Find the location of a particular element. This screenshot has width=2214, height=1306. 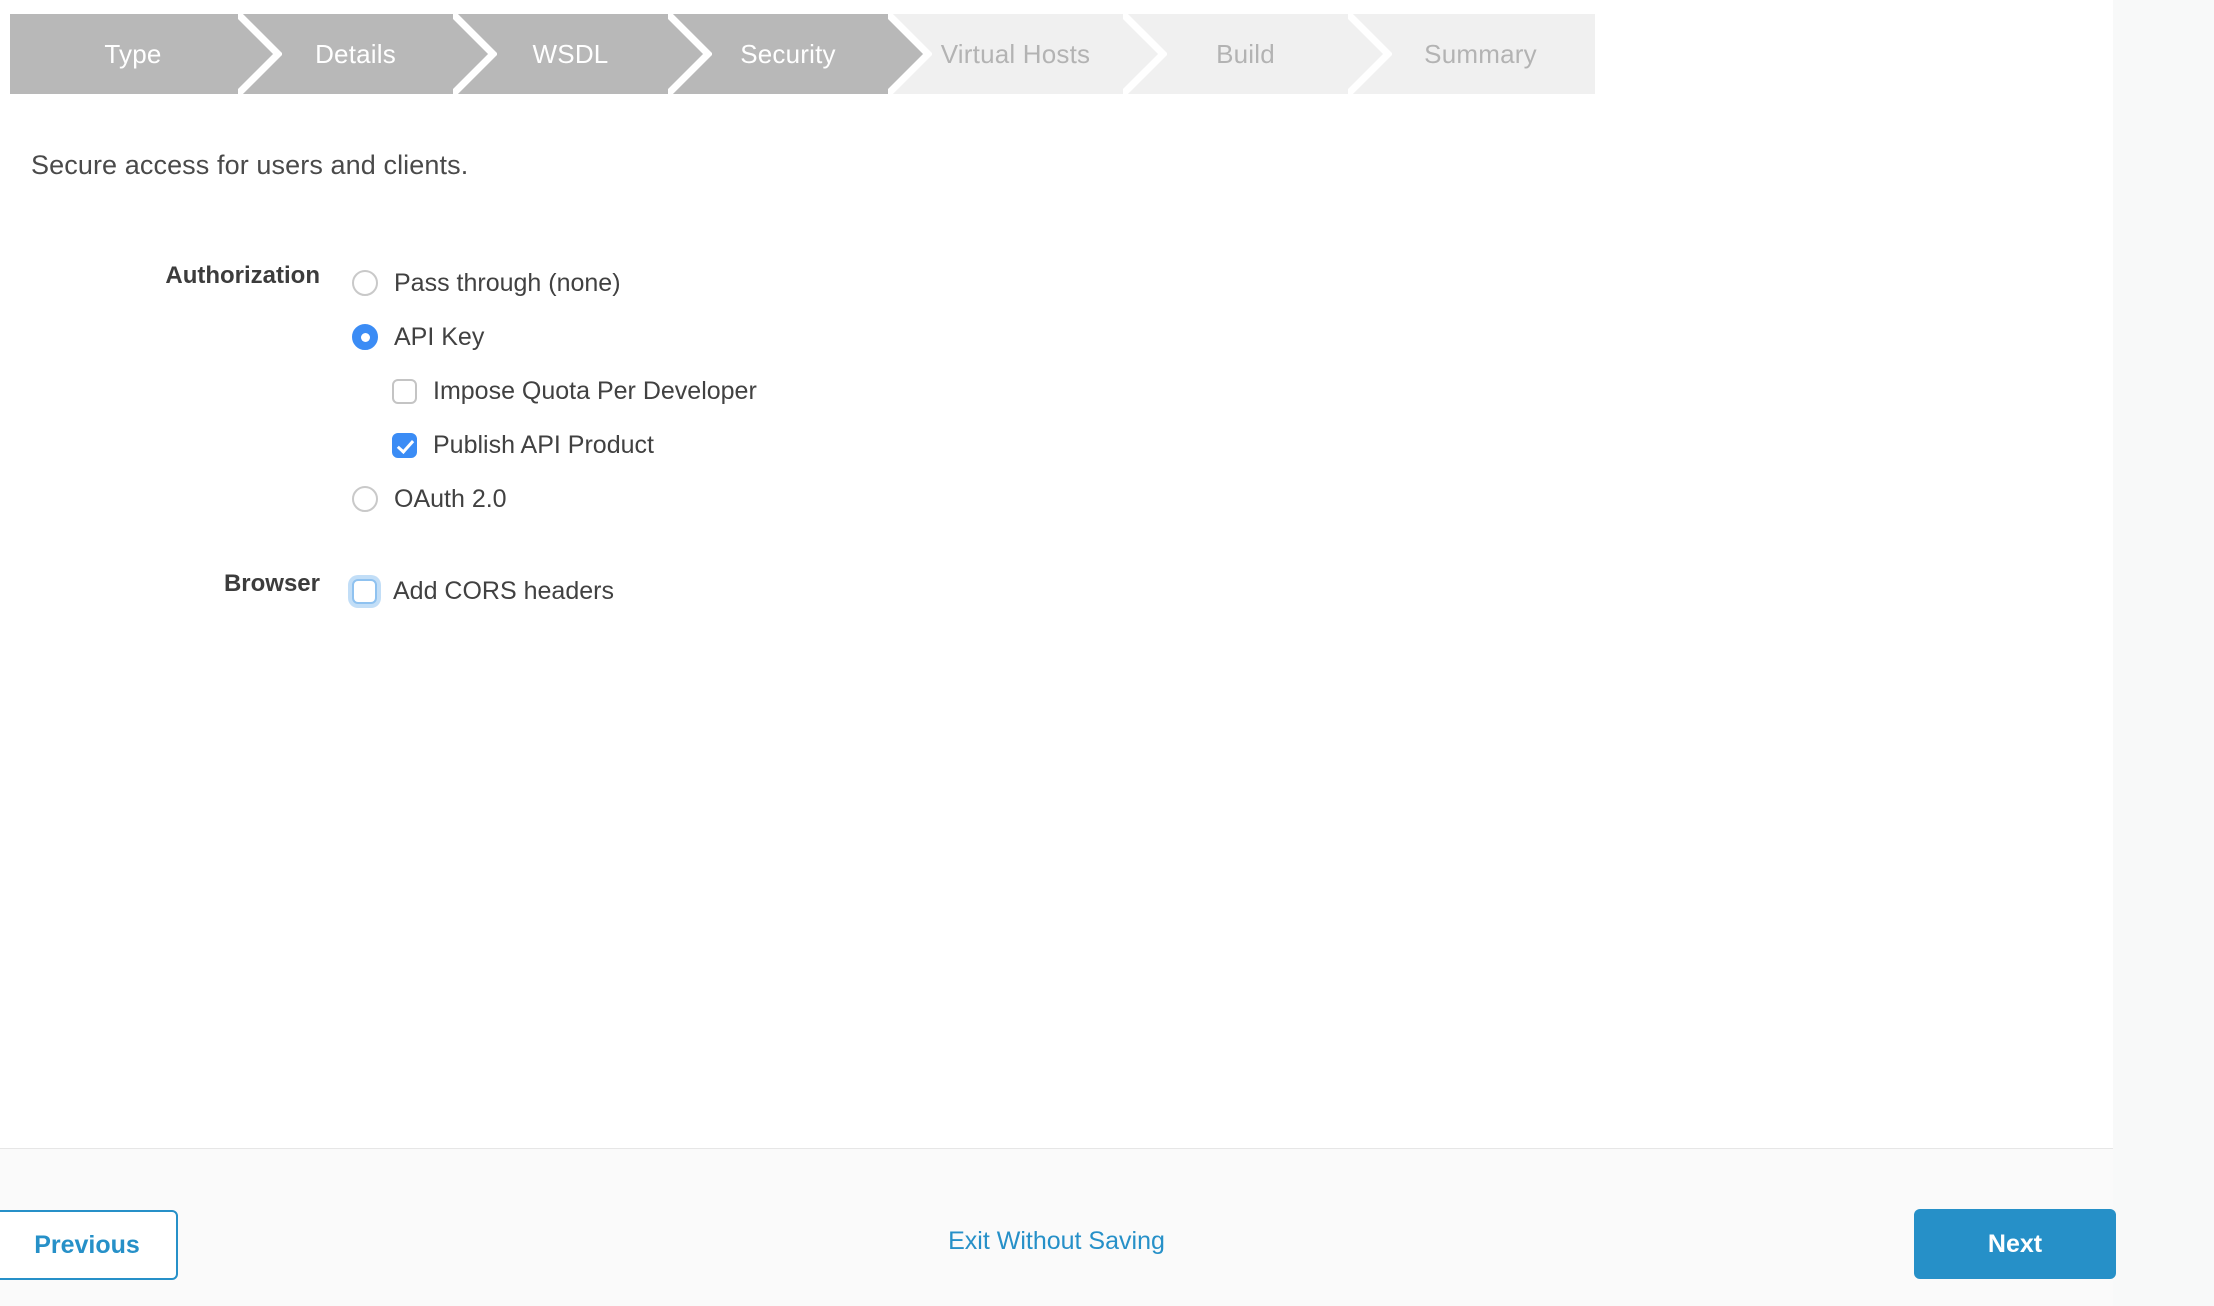

option-add-cors-headers: Add CORS headers is located at coordinates (1232, 591).